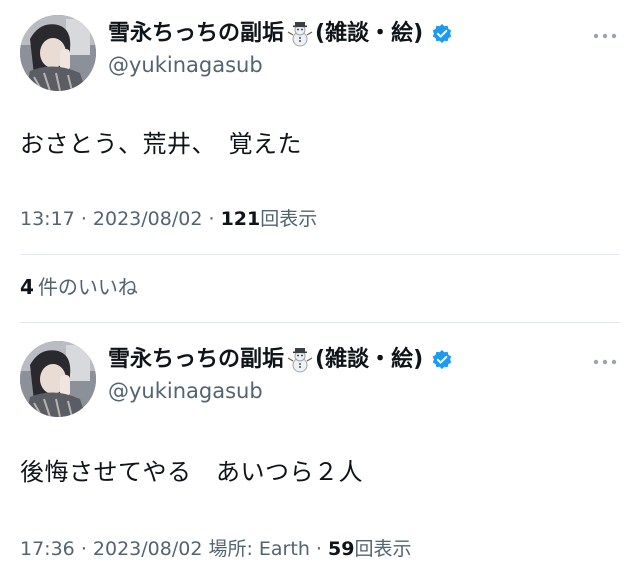 This screenshot has height=573, width=640. I want to click on tweet-meta: 13:17 · 2023/08/02 · 121回表示, so click(168, 219).